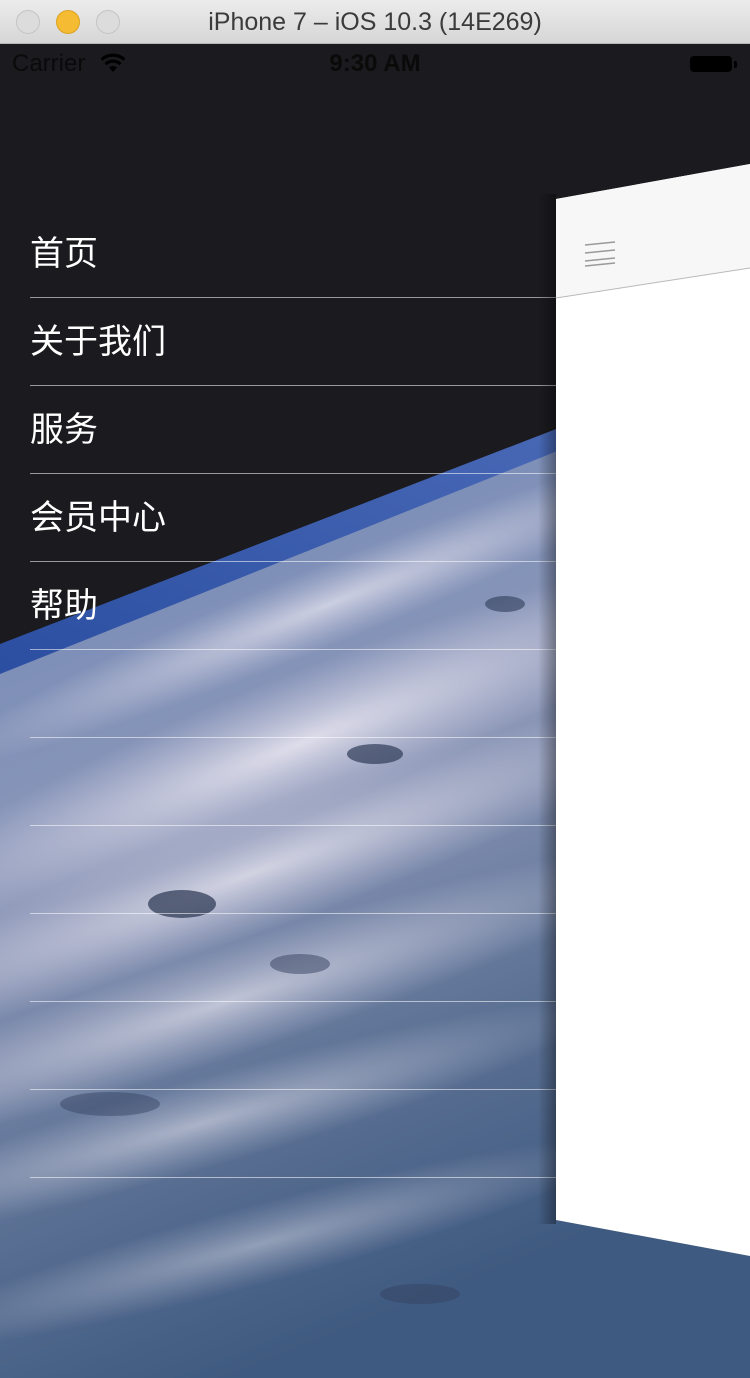 The width and height of the screenshot is (750, 1378). I want to click on window-title: iPhone 7 – iOS 10.3 (14E269), so click(375, 22).